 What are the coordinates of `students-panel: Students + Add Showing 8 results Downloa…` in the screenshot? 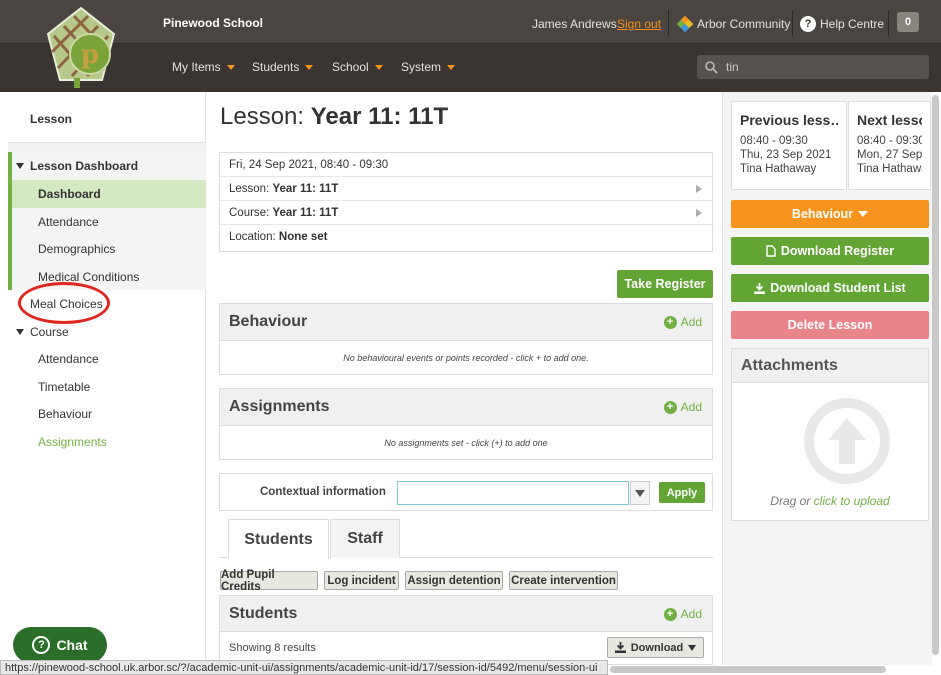 It's located at (466, 630).